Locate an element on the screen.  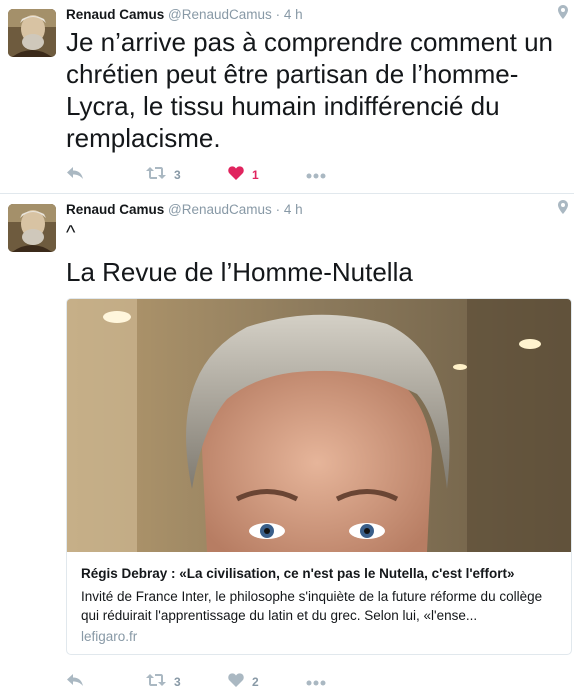
like-button: 1 is located at coordinates (243, 175).